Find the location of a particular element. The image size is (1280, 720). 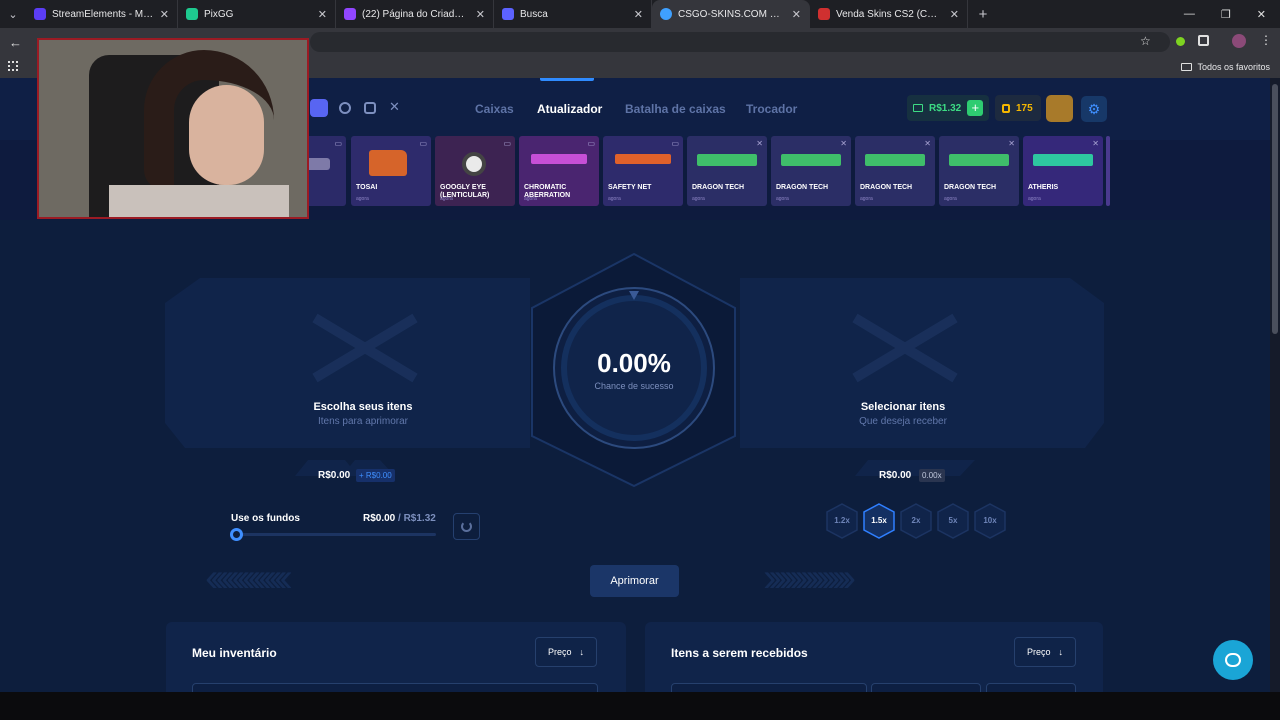

use-funds-label: Use os fundos is located at coordinates (265, 518).